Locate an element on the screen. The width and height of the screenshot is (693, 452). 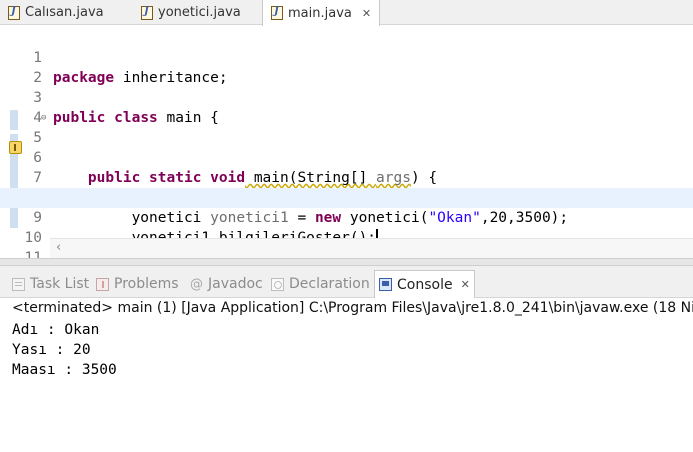
code-line-3: 3 public class main { is located at coordinates (346, 97).